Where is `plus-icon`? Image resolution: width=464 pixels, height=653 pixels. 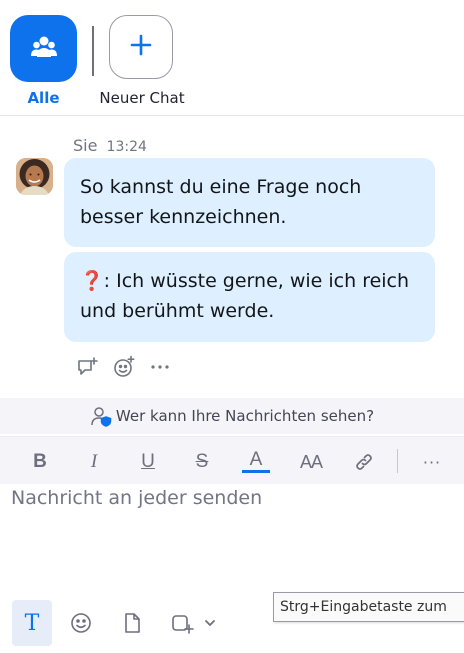
plus-icon is located at coordinates (141, 47).